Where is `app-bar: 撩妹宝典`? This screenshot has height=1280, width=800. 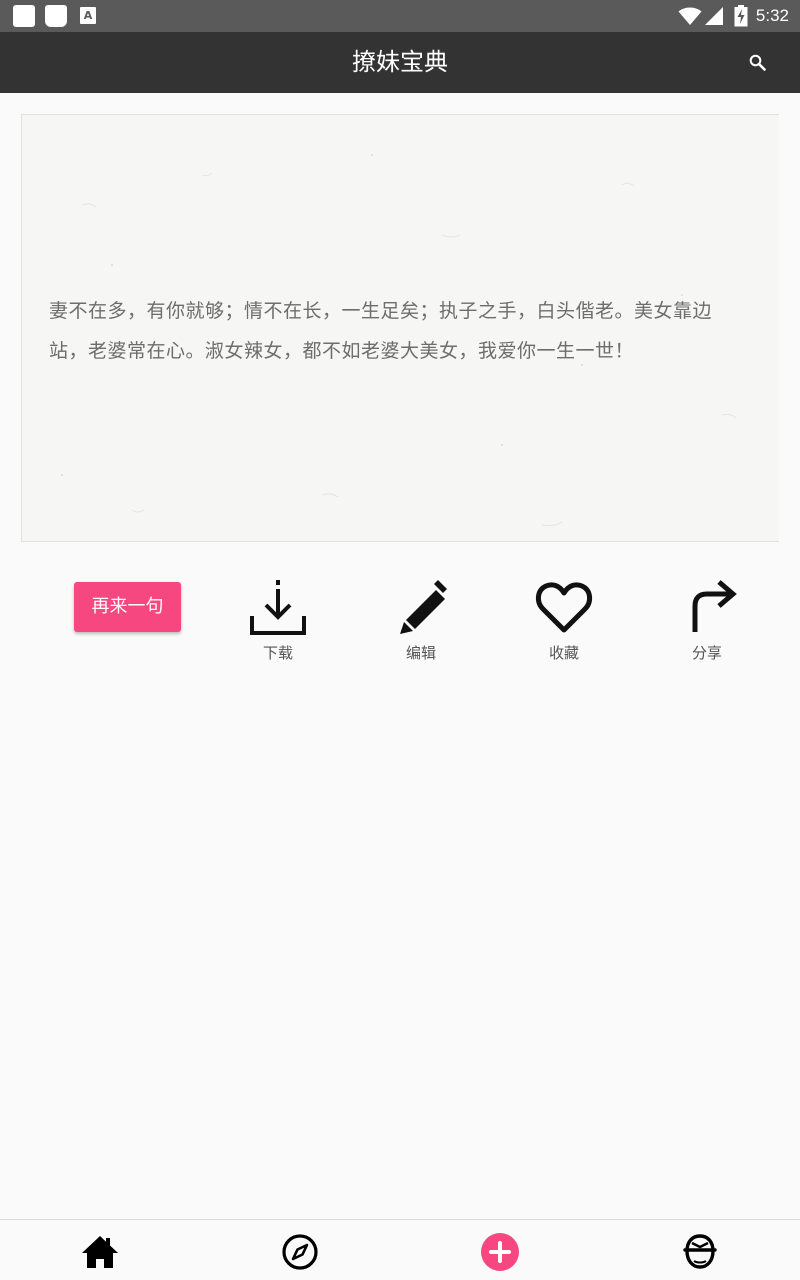 app-bar: 撩妹宝典 is located at coordinates (400, 62).